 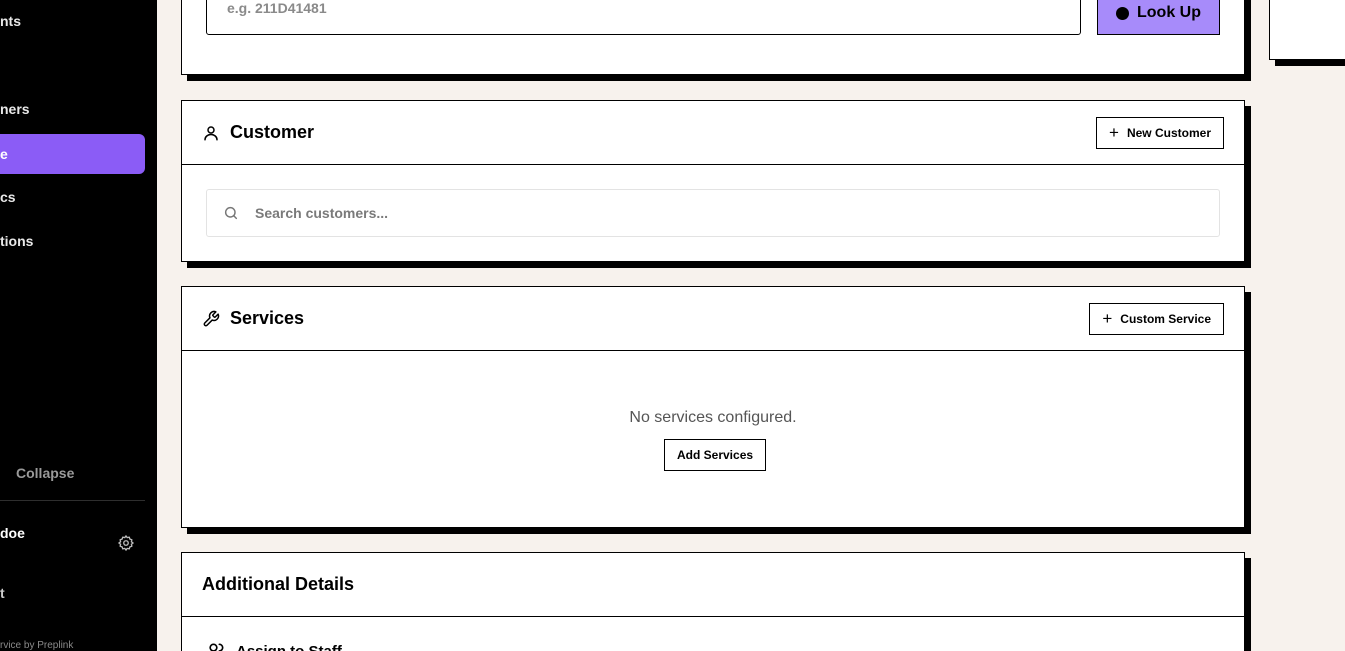 What do you see at coordinates (267, 318) in the screenshot?
I see `services-title: Services` at bounding box center [267, 318].